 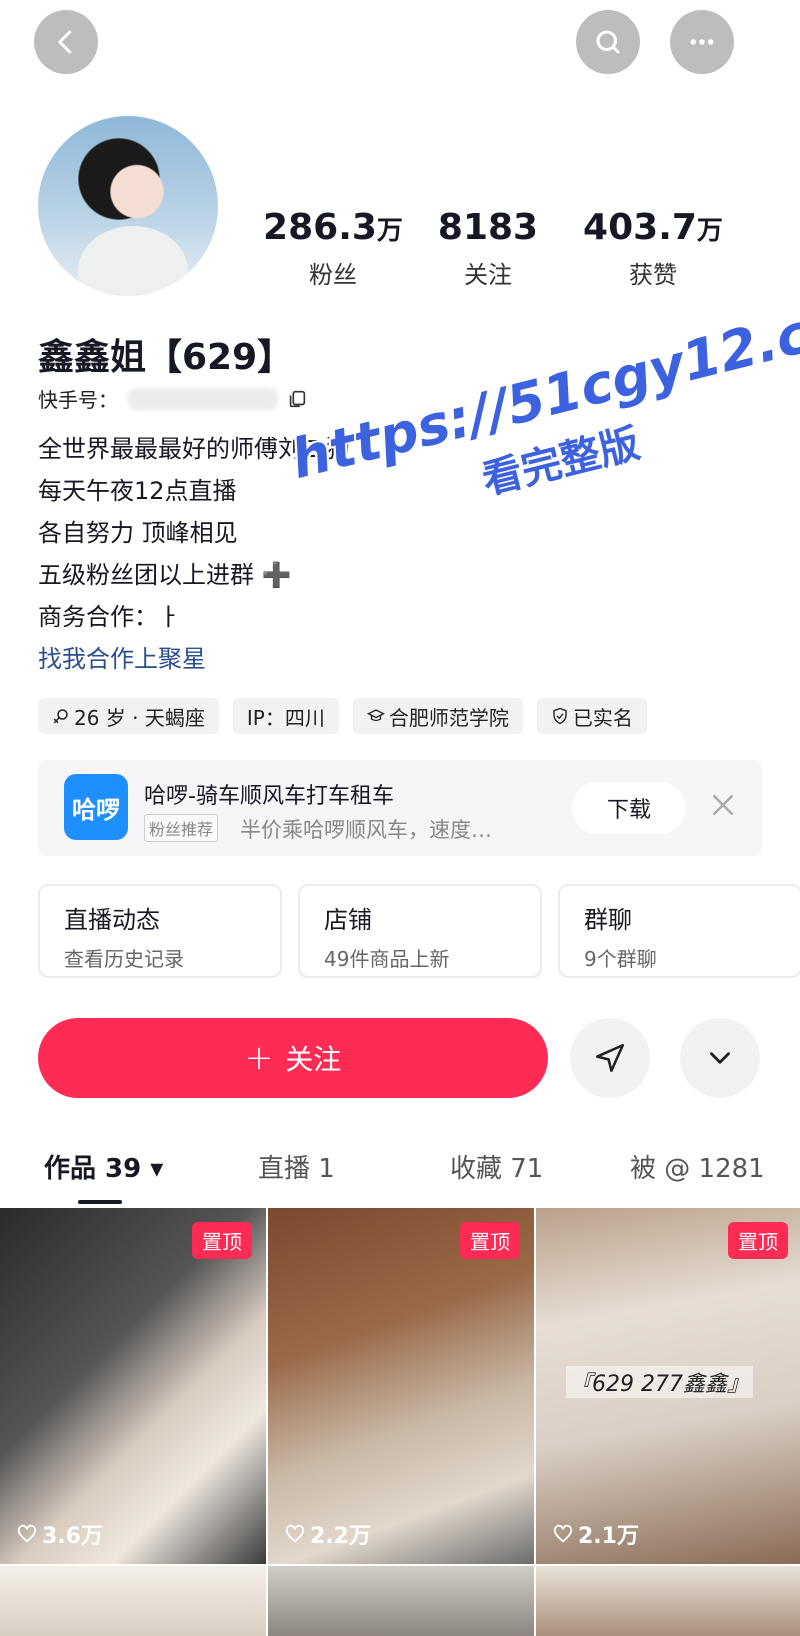 I want to click on follow-label: 关注, so click(x=313, y=1059).